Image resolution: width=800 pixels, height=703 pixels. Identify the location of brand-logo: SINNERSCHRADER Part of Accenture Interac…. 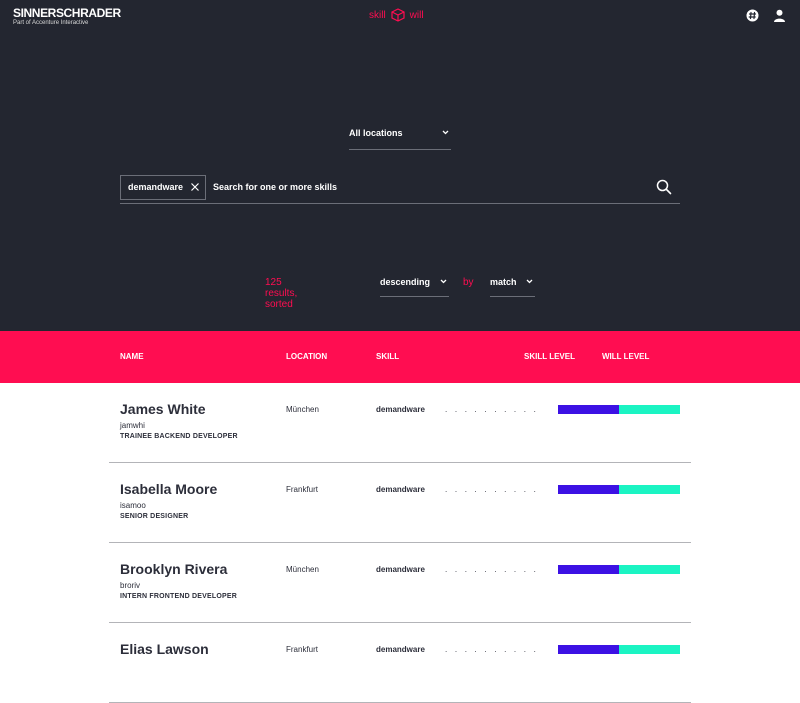
(67, 16).